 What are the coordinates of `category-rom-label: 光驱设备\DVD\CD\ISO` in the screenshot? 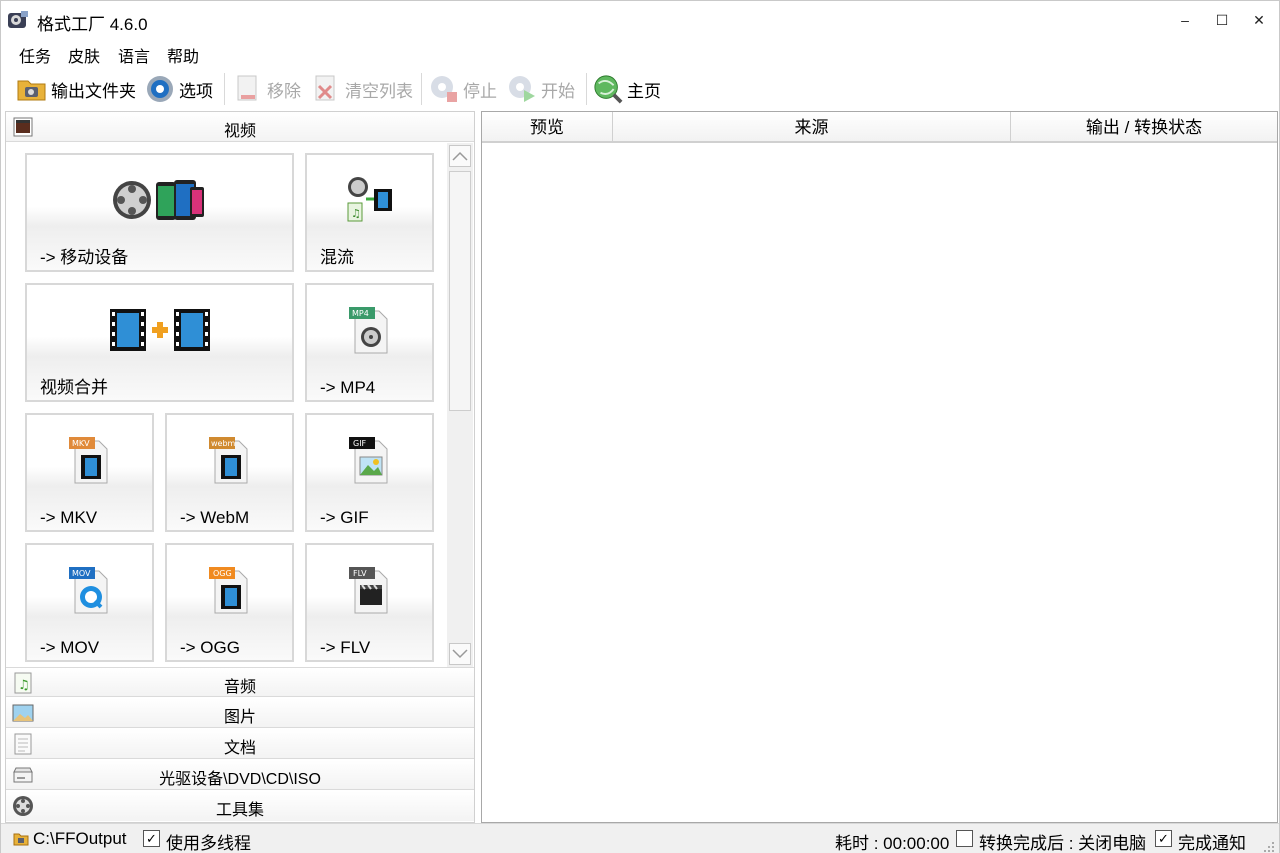 It's located at (240, 779).